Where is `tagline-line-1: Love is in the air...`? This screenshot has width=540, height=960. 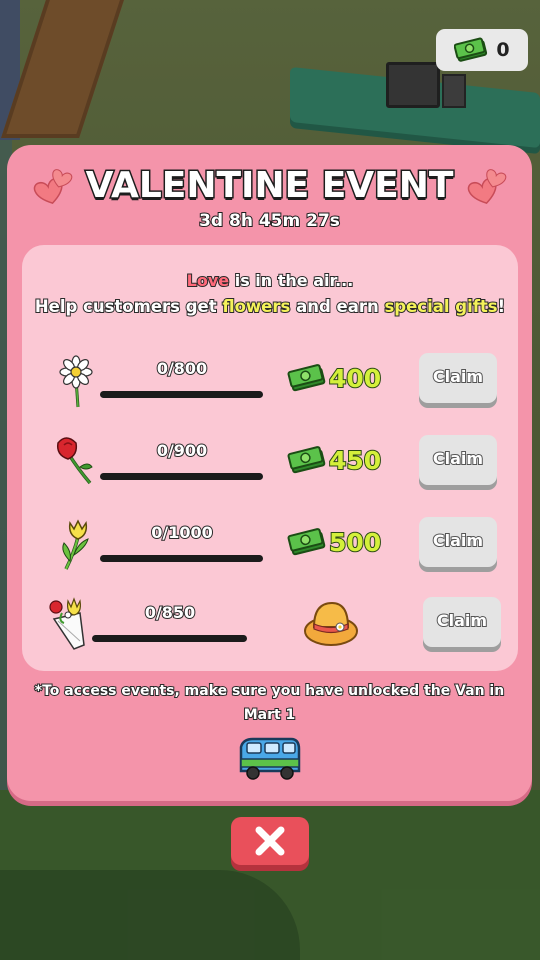
tagline-line-1: Love is in the air... is located at coordinates (270, 280).